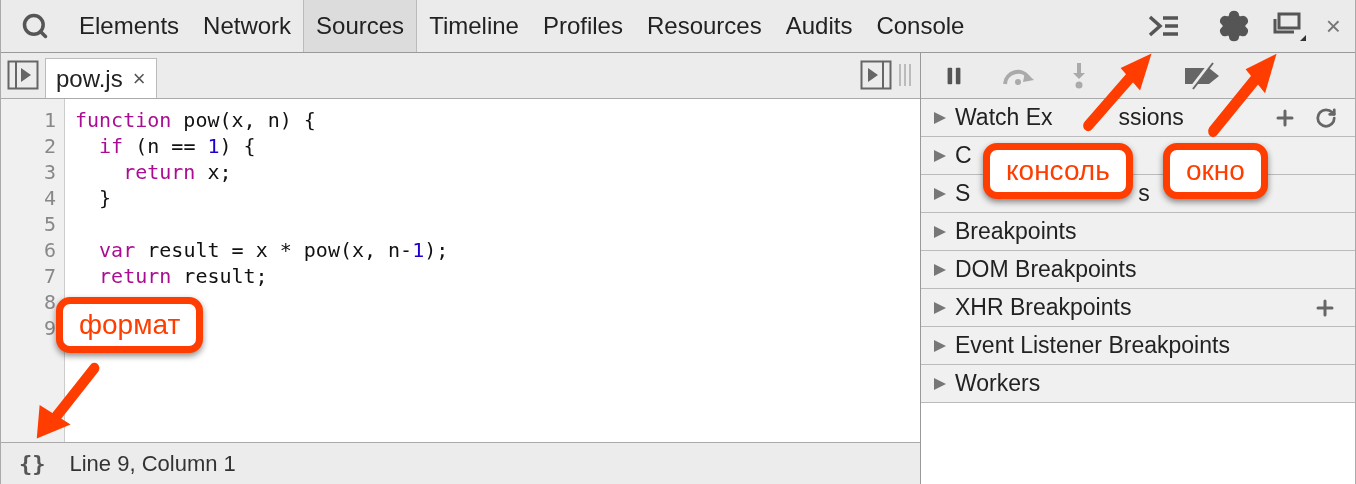 The image size is (1356, 484). I want to click on panel-tab: Sources, so click(360, 26).